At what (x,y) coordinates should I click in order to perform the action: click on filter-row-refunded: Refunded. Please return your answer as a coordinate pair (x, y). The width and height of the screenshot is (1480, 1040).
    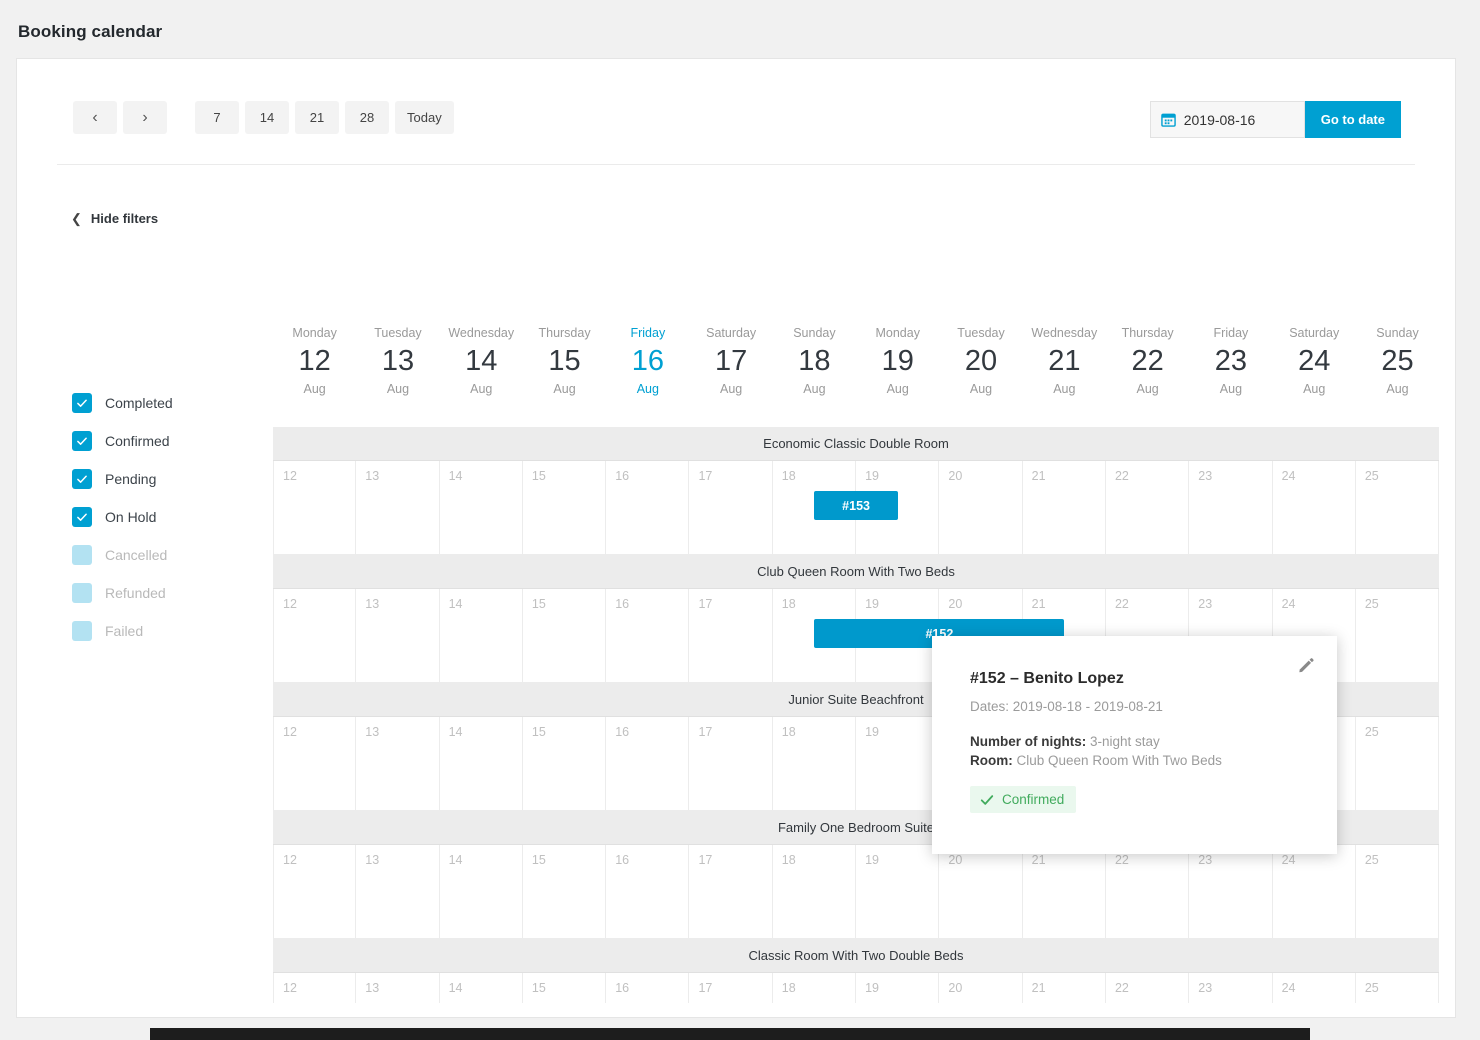
    Looking at the image, I should click on (162, 593).